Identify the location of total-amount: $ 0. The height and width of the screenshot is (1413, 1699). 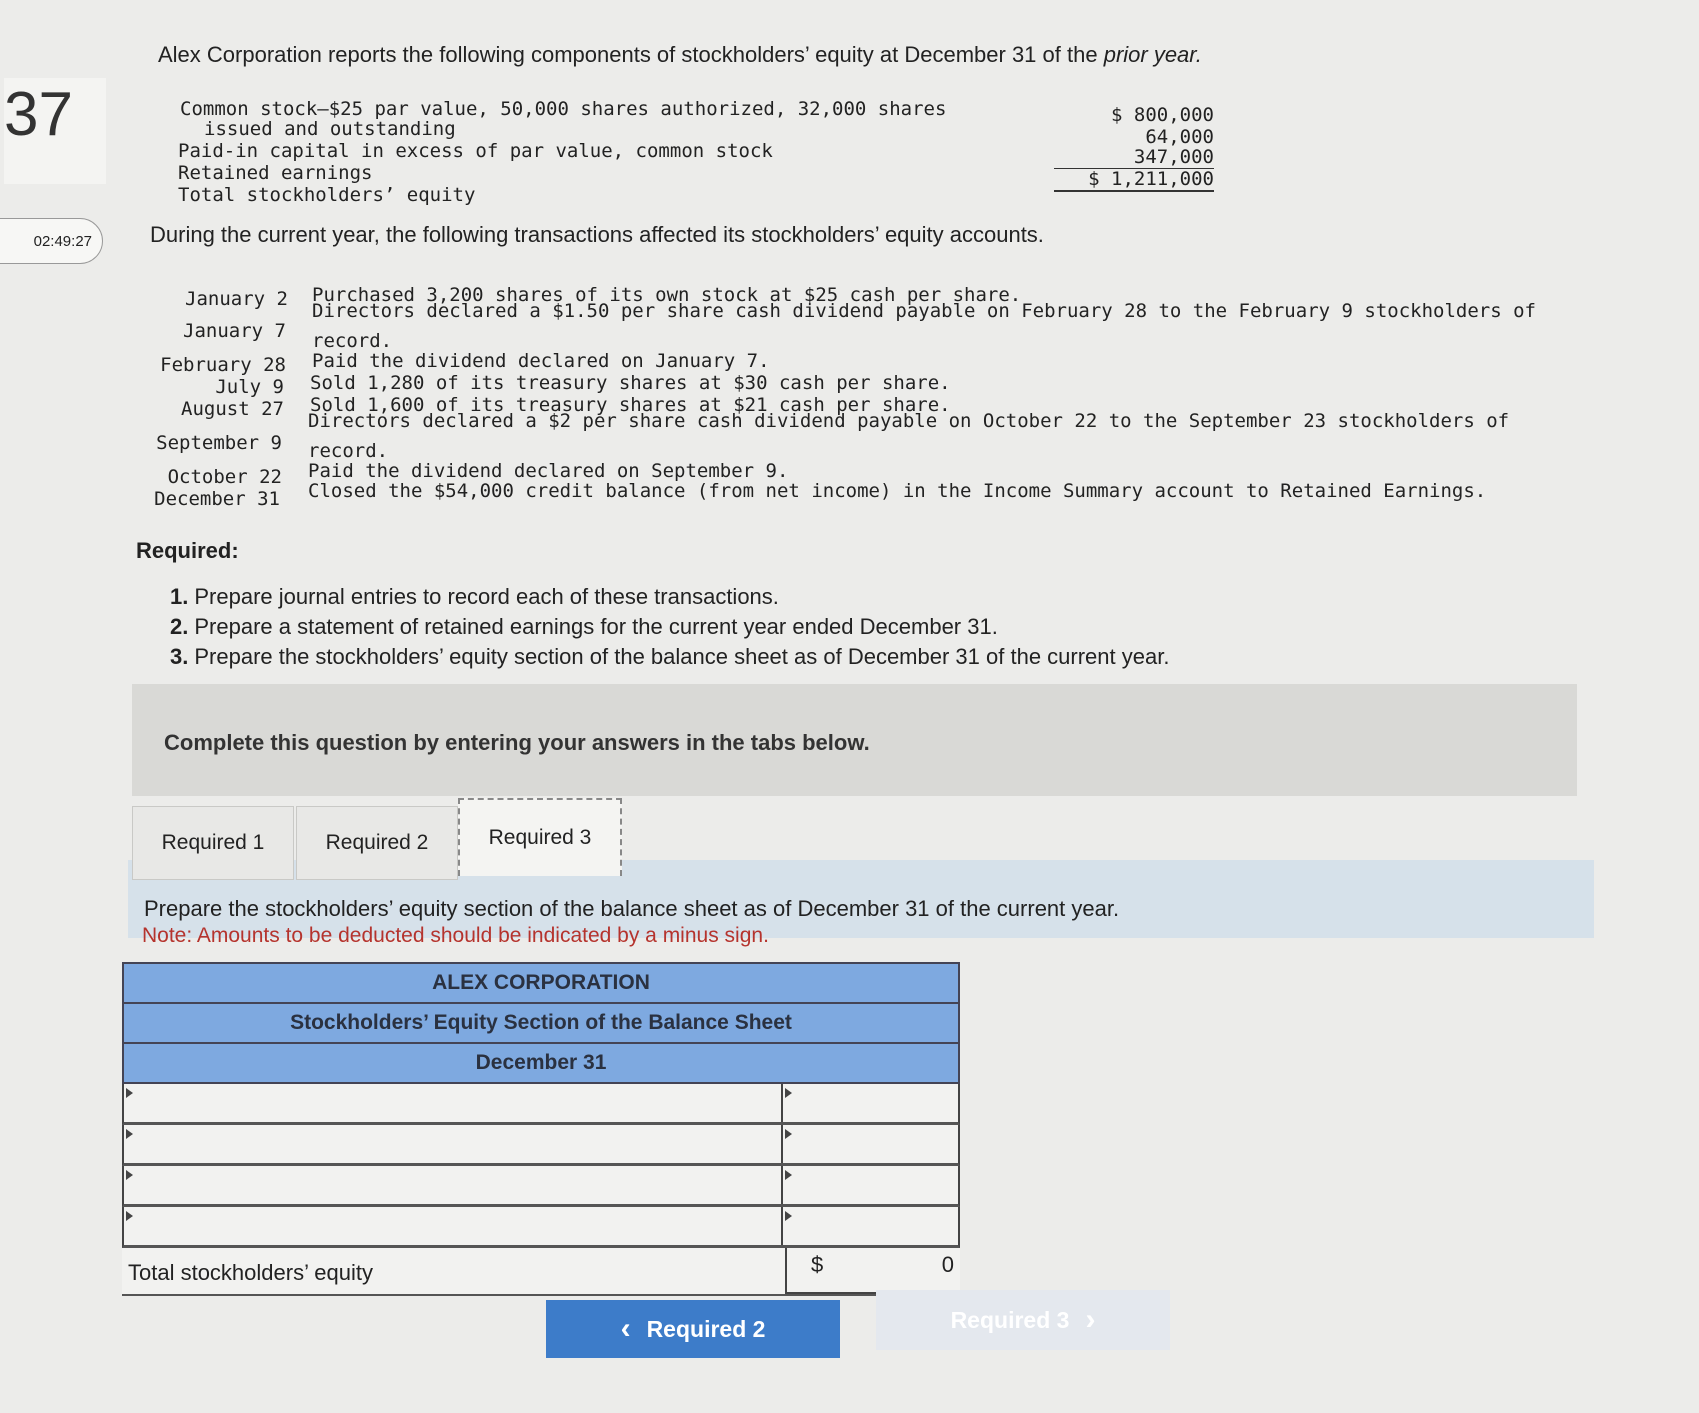
(872, 1271).